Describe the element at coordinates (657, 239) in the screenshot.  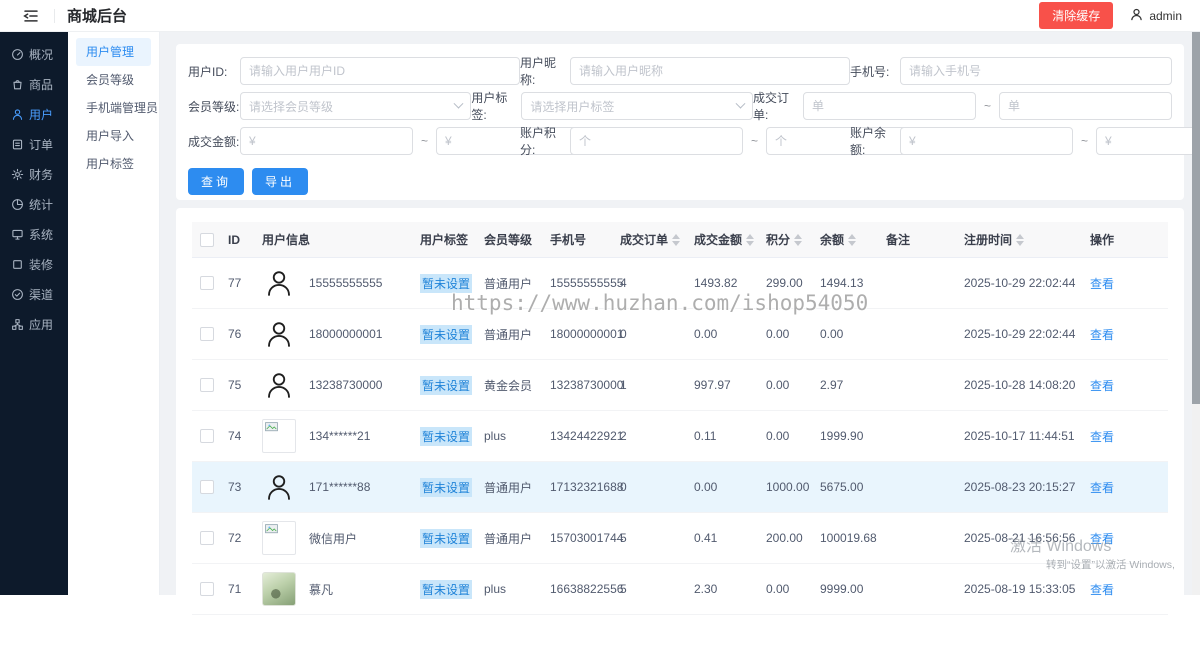
I see `column-header-orders: 成交订单` at that location.